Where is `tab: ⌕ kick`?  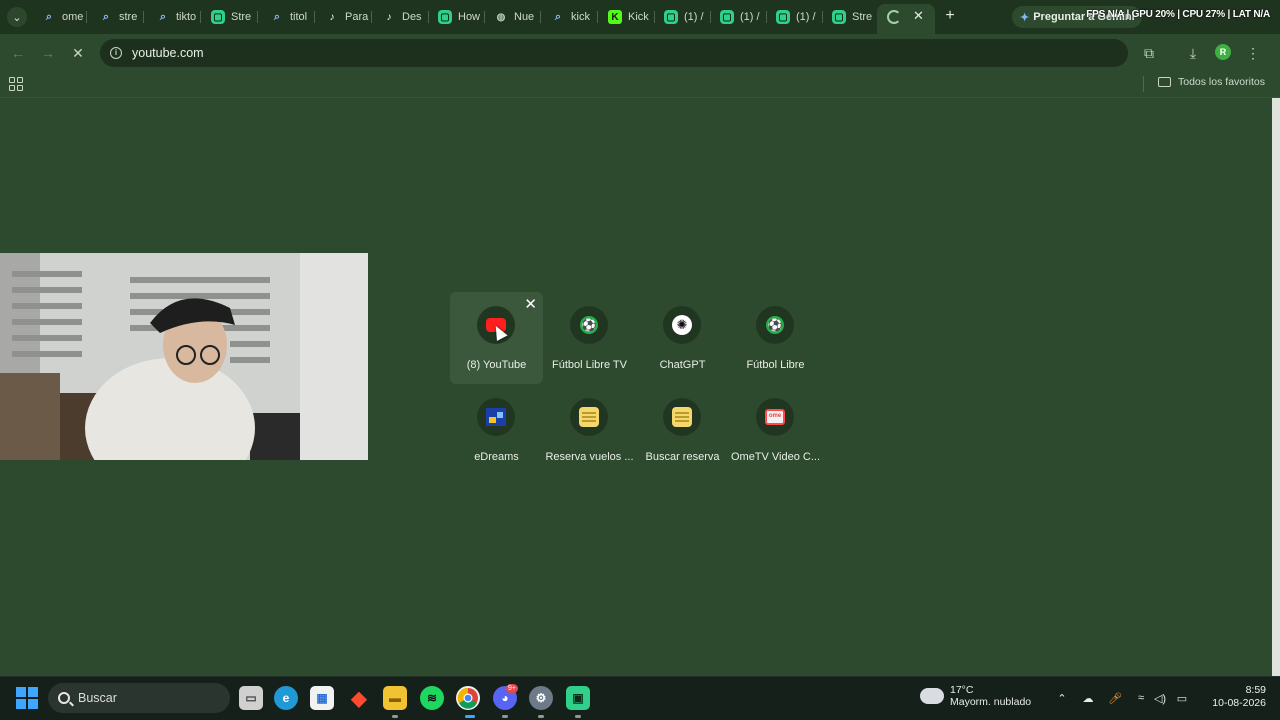 tab: ⌕ kick is located at coordinates (571, 17).